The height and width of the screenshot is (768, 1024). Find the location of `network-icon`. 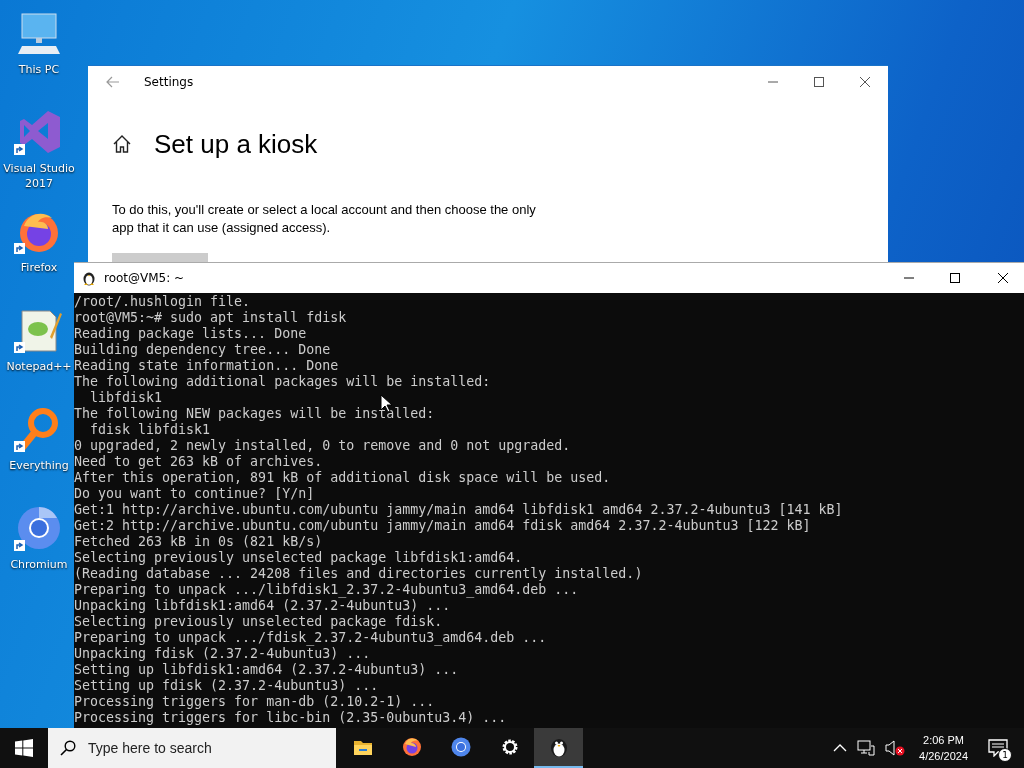

network-icon is located at coordinates (866, 748).